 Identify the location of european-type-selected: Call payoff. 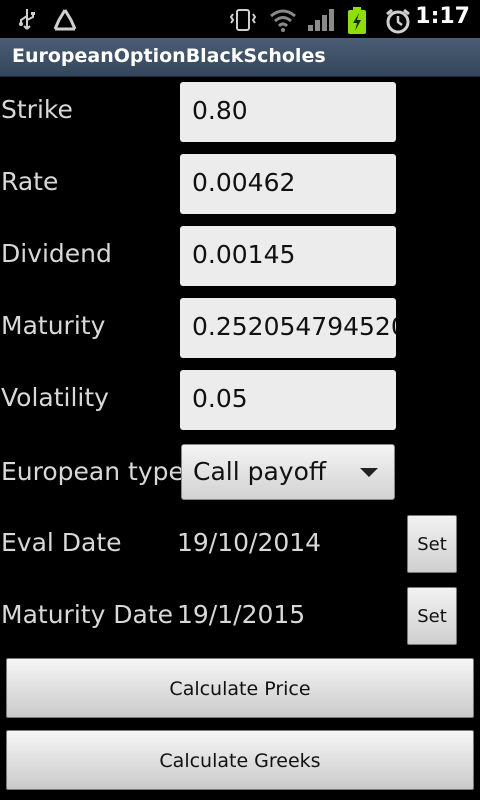
(260, 471).